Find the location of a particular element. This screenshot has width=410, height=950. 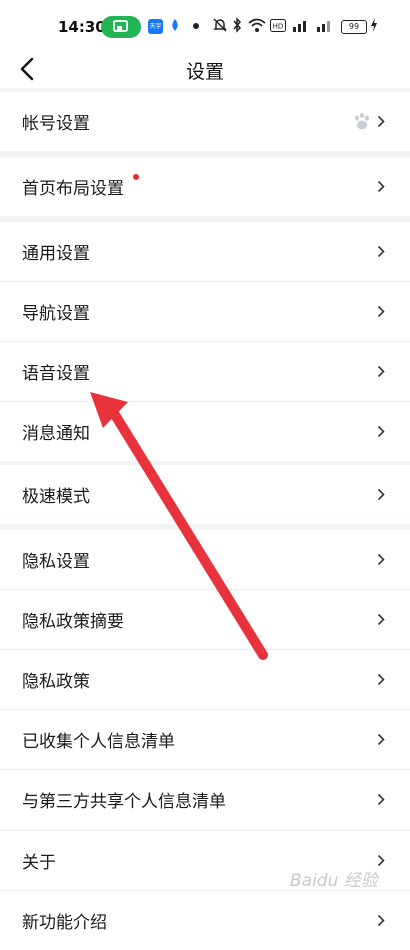

nav-header: 设置 is located at coordinates (205, 70).